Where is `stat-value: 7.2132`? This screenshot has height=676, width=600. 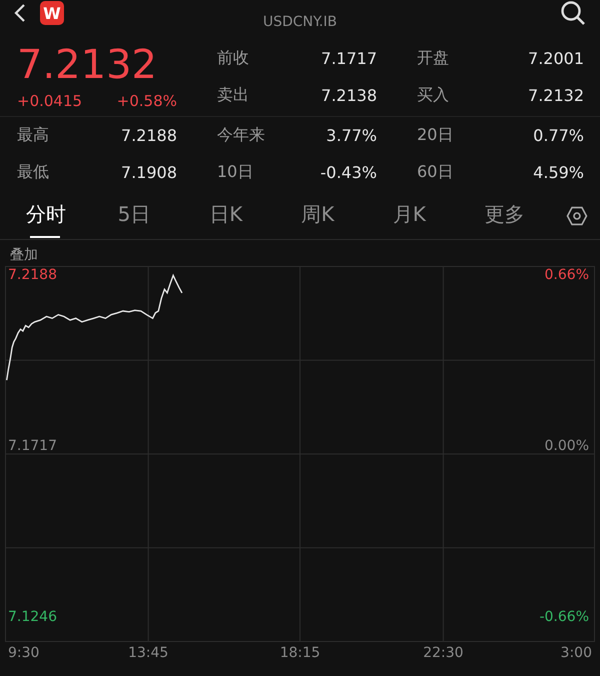
stat-value: 7.2132 is located at coordinates (556, 95).